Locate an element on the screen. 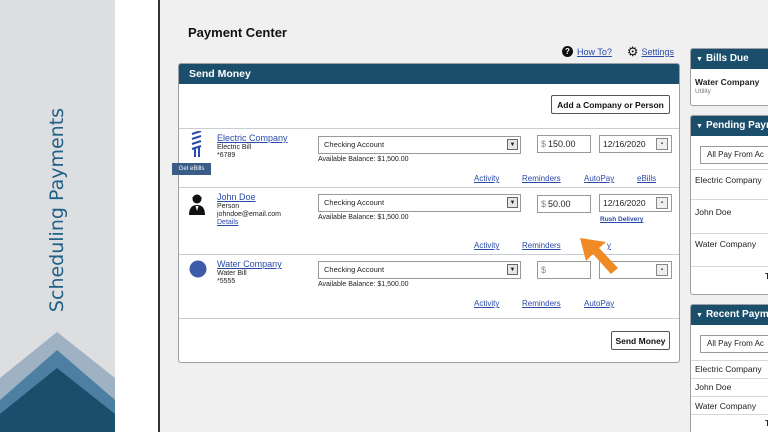  payee-name-electric: Electric Company is located at coordinates (252, 138).